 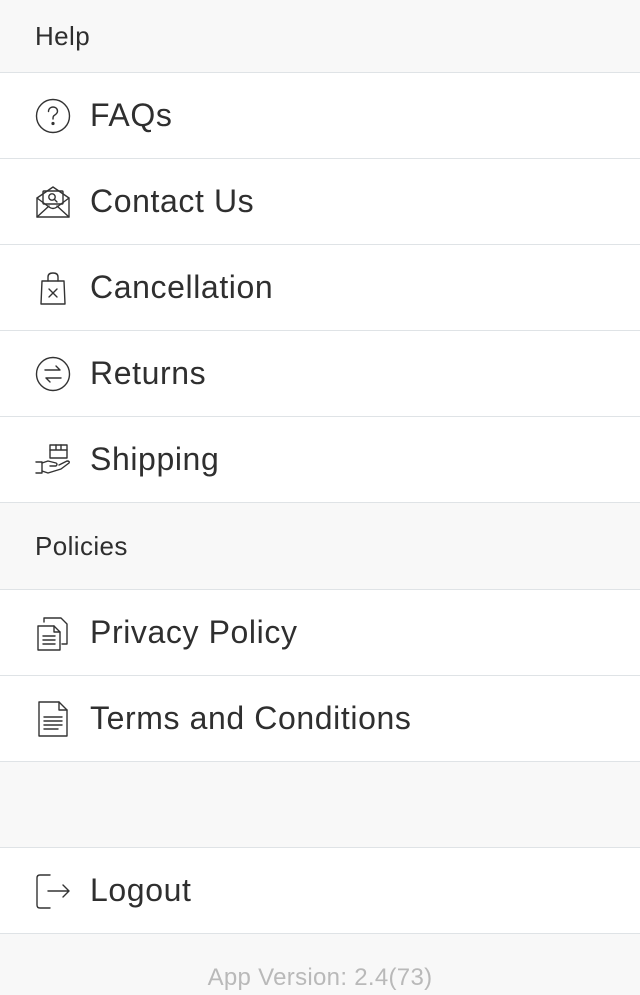 I want to click on section-header-help: Help, so click(x=320, y=36).